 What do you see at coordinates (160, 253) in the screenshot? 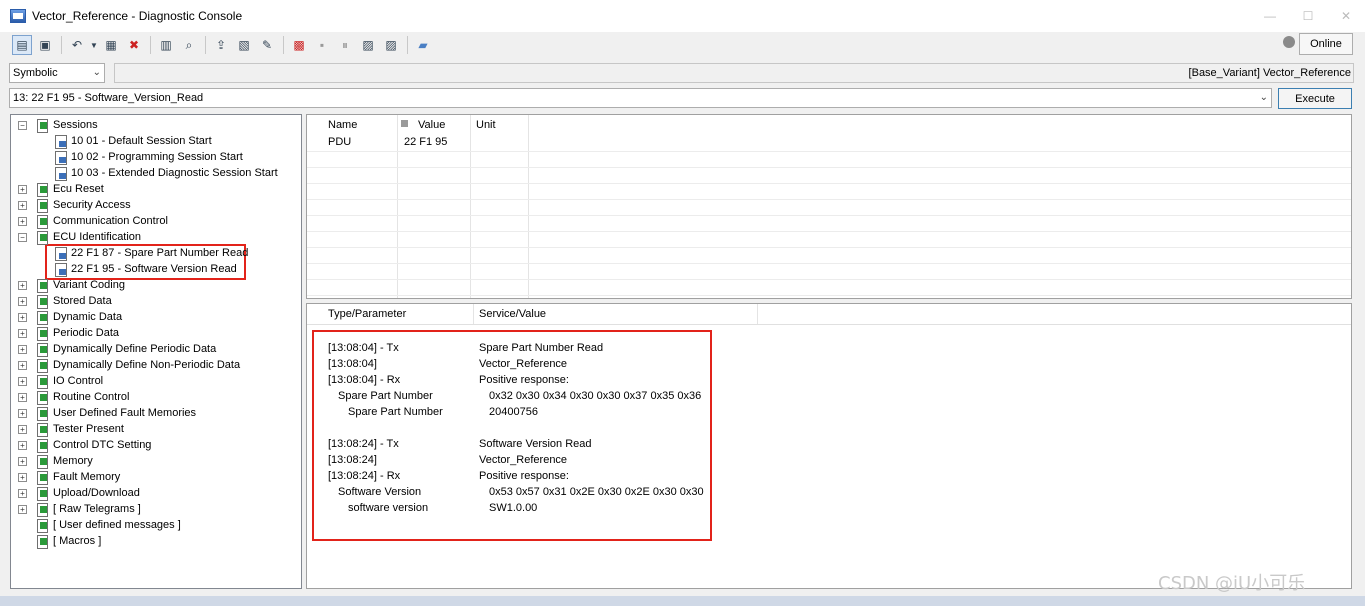
I see `tree-item-label: 22 F1 87 - Spare Part Number Read` at bounding box center [160, 253].